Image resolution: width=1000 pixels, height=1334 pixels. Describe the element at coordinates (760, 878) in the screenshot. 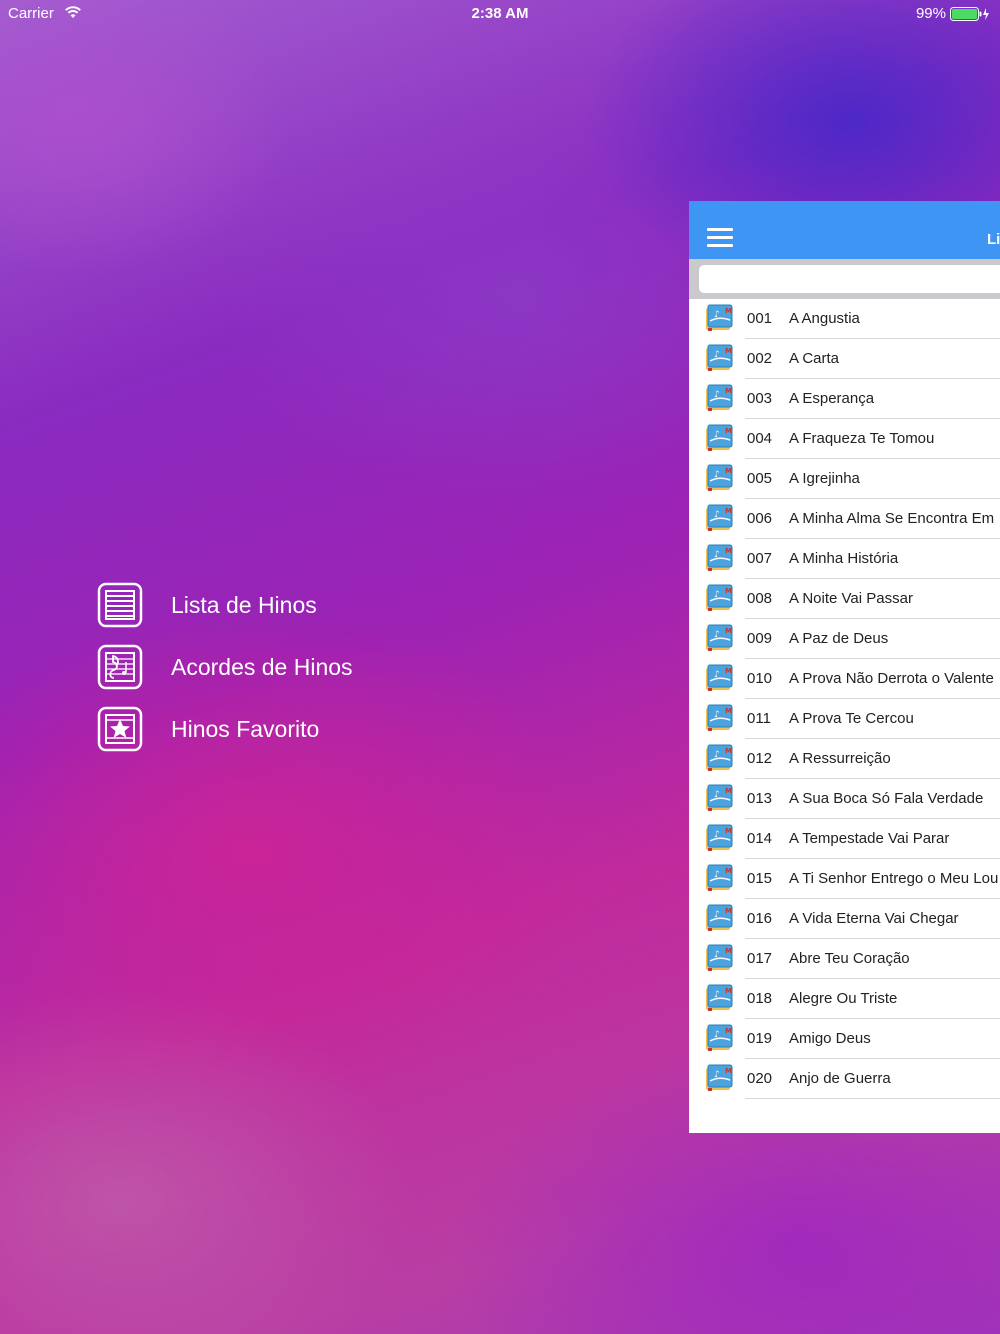

I see `hymn-number: 015` at that location.